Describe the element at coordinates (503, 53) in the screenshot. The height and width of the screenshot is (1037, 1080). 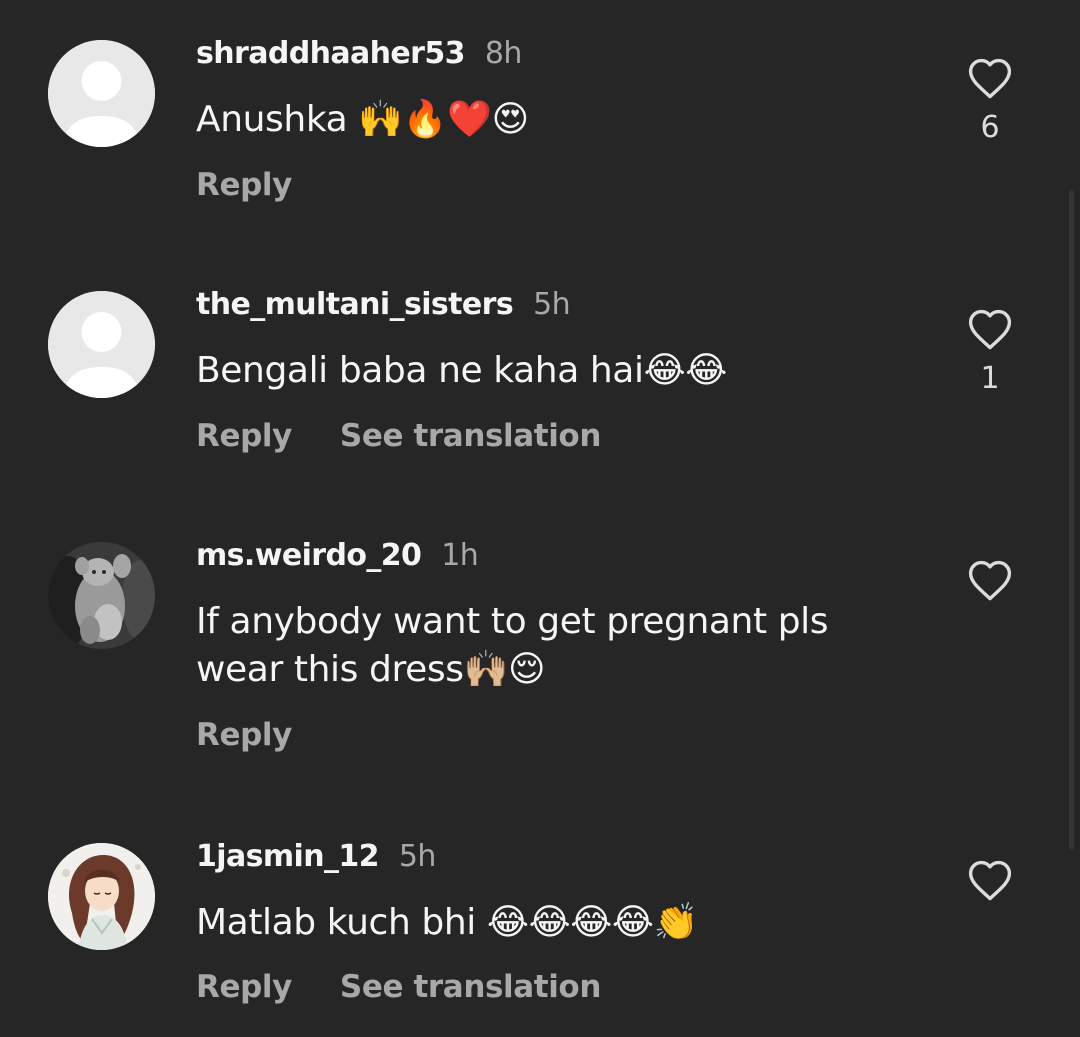
I see `timestamp: 8h` at that location.